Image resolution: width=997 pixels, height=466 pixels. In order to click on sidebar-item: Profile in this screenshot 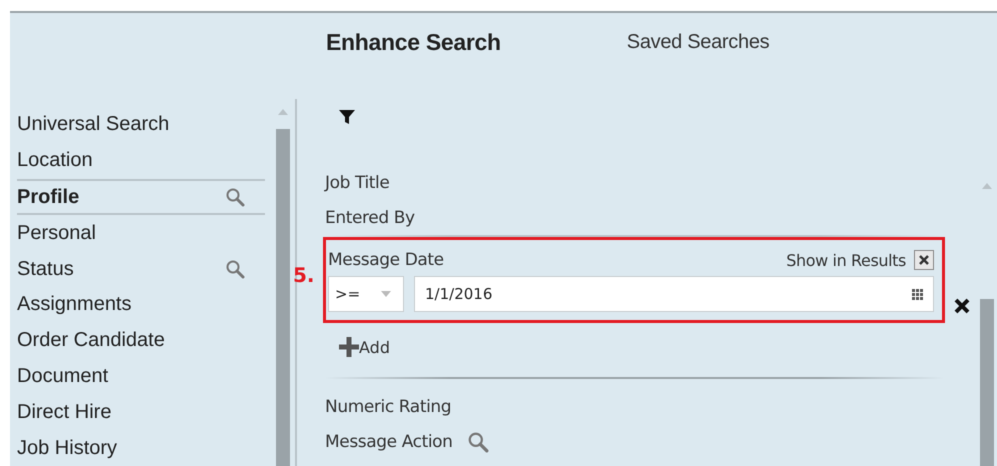, I will do `click(141, 197)`.